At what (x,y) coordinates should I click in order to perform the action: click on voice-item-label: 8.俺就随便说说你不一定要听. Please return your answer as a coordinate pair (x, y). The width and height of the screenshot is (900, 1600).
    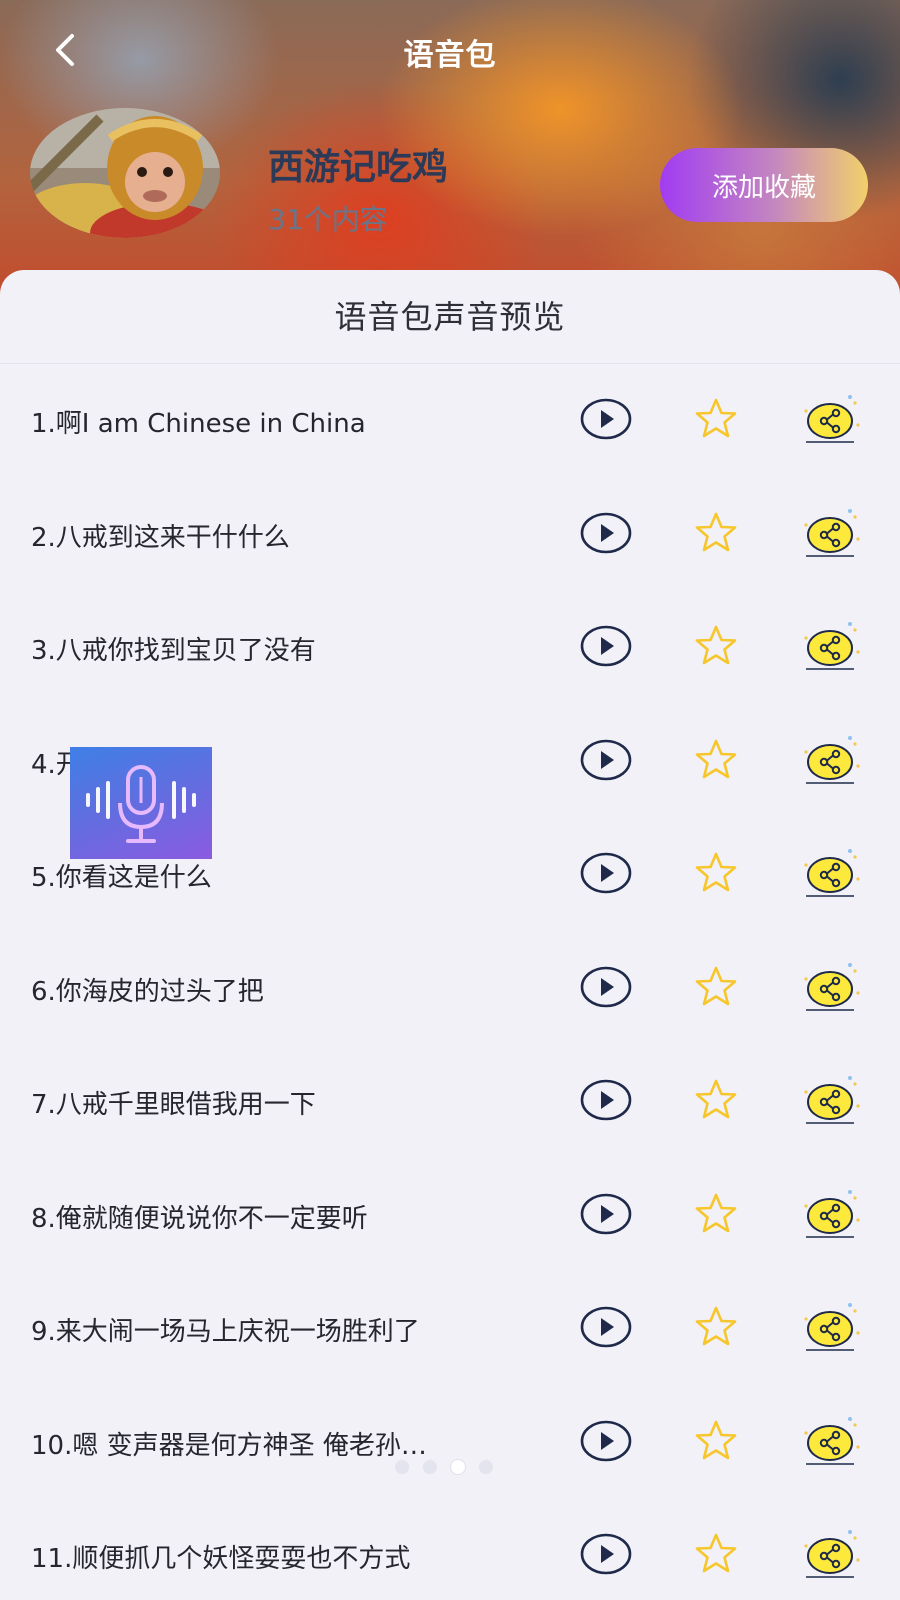
    Looking at the image, I should click on (199, 1218).